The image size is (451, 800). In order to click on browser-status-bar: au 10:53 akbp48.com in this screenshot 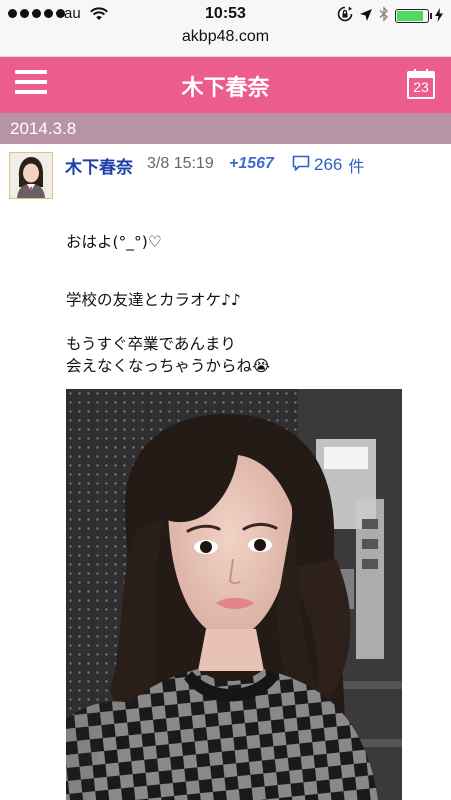, I will do `click(225, 28)`.